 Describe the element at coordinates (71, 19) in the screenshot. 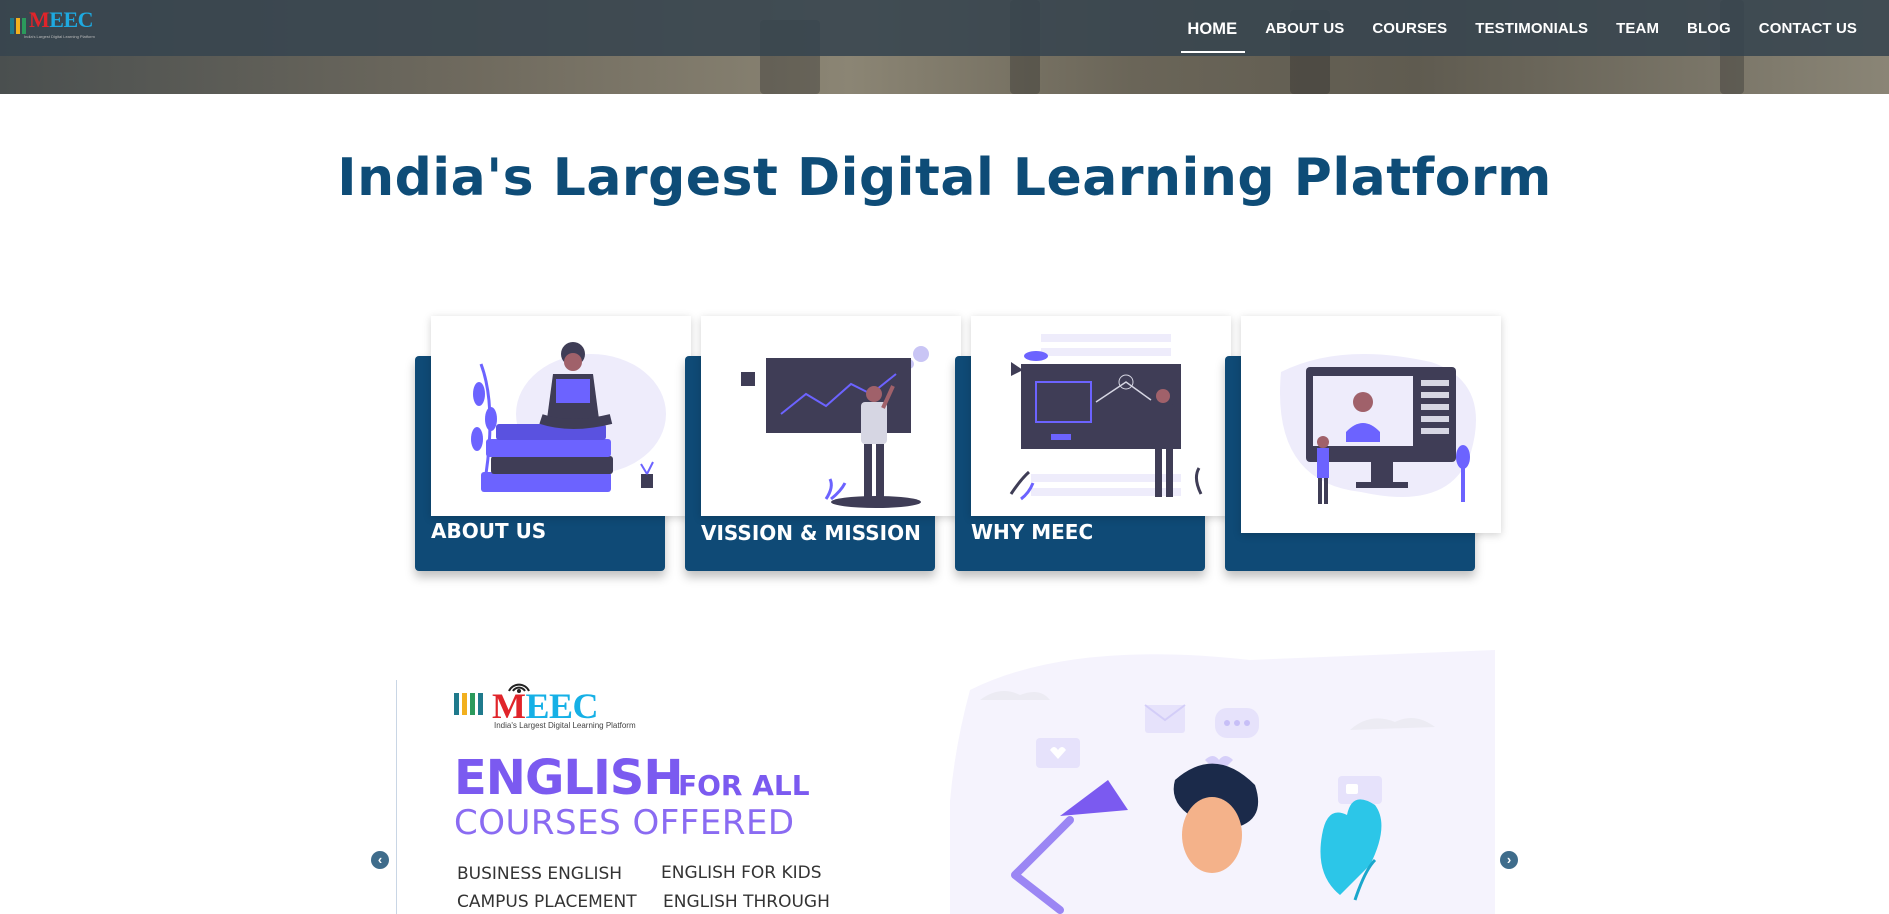

I see `logo-letters-eec: EEC` at that location.